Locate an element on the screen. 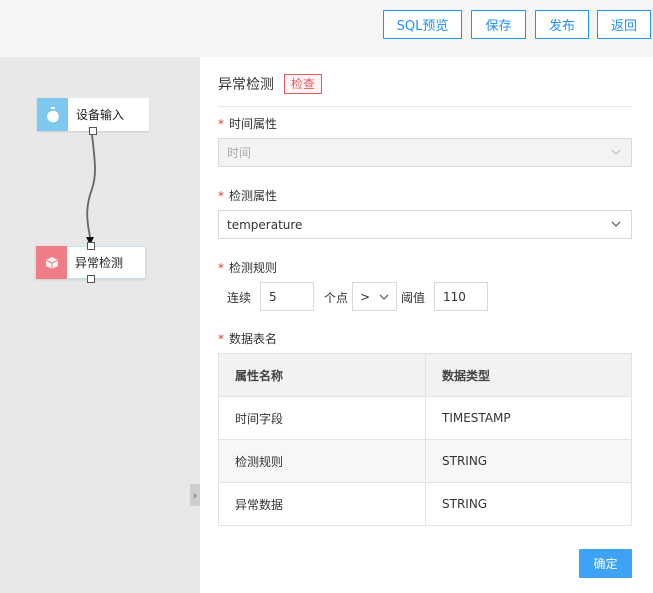 The image size is (653, 593). table-row: 时间字段 TIMESTAMP is located at coordinates (425, 418).